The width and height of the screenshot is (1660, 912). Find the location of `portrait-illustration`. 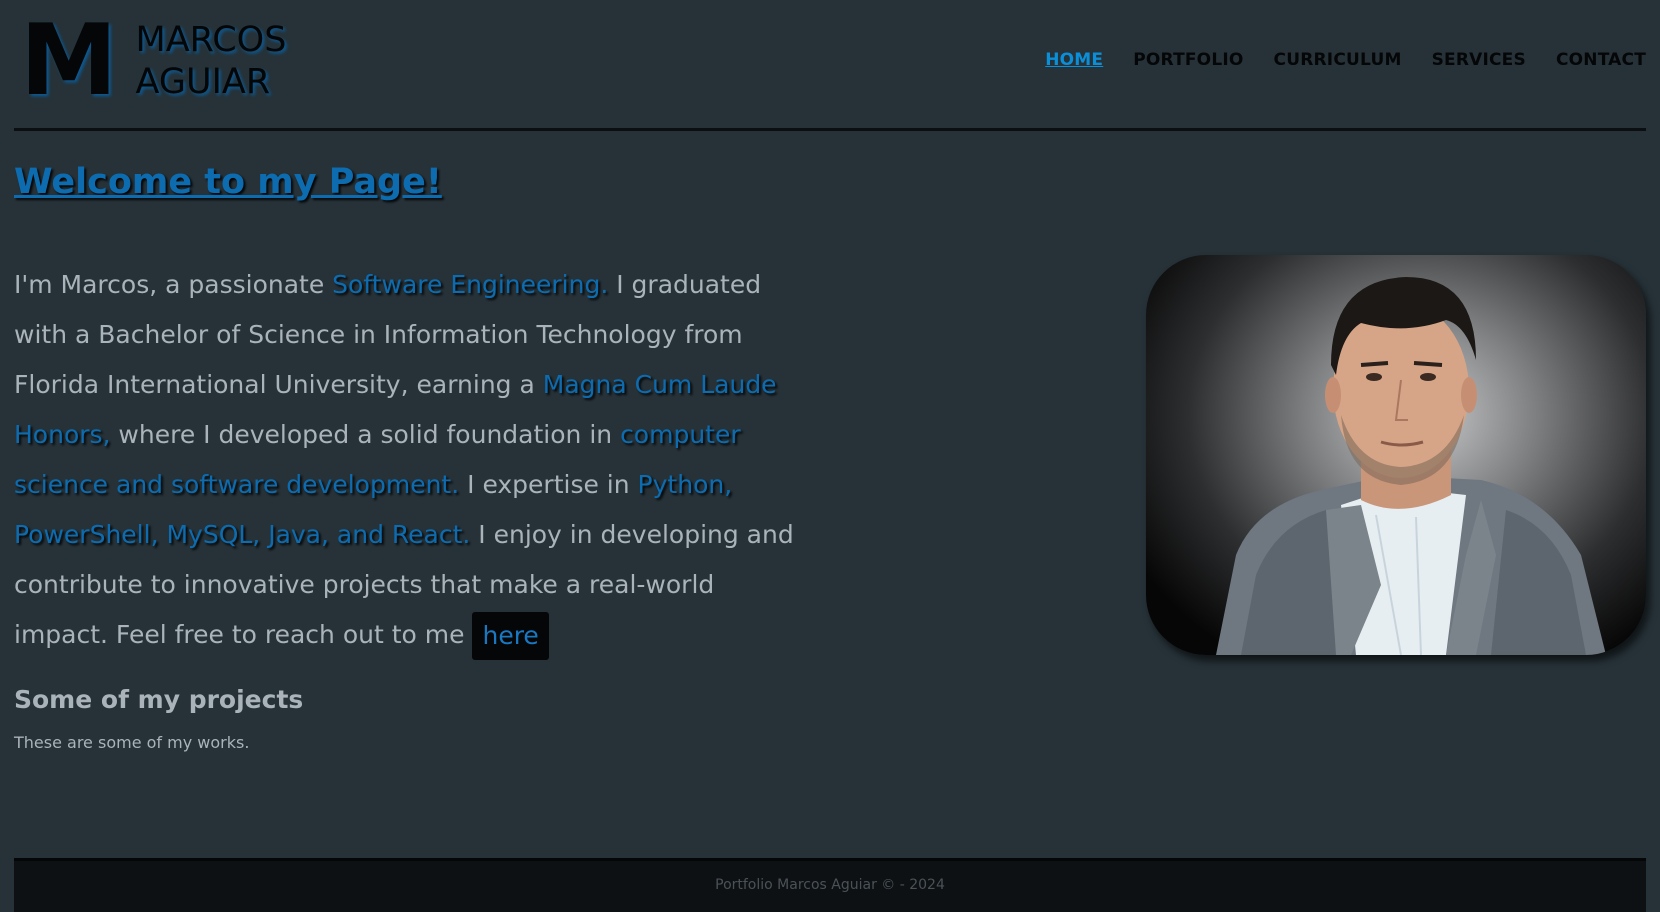

portrait-illustration is located at coordinates (1411, 466).